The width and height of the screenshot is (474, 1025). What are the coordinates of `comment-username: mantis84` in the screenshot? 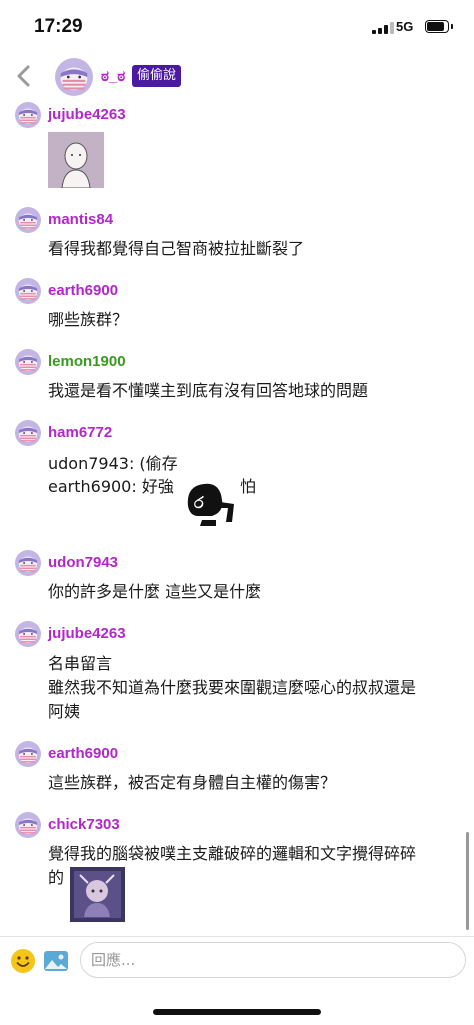 It's located at (80, 219).